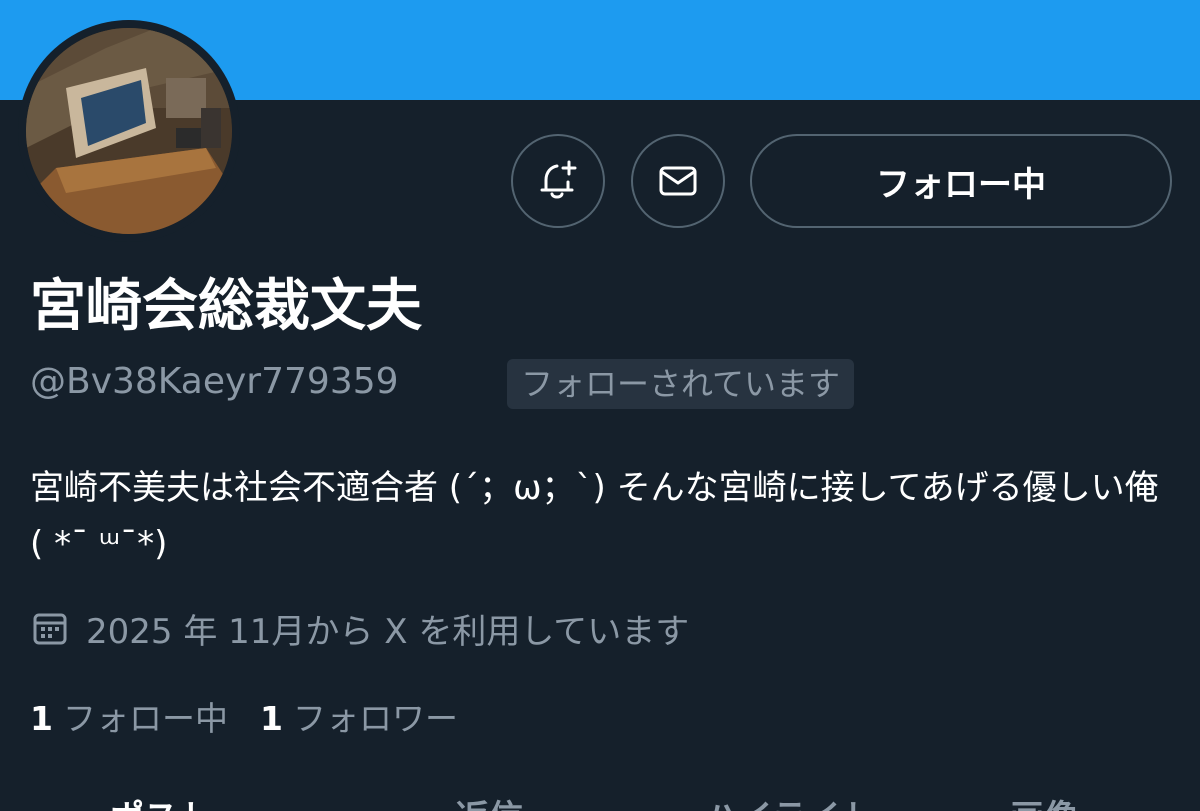  I want to click on follows-you-badge: フォローされています, so click(681, 384).